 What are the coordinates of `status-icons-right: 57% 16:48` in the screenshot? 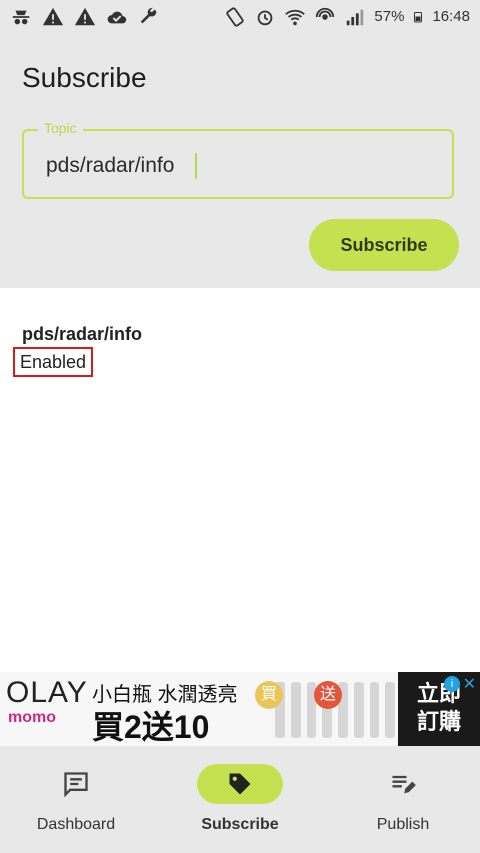 It's located at (347, 17).